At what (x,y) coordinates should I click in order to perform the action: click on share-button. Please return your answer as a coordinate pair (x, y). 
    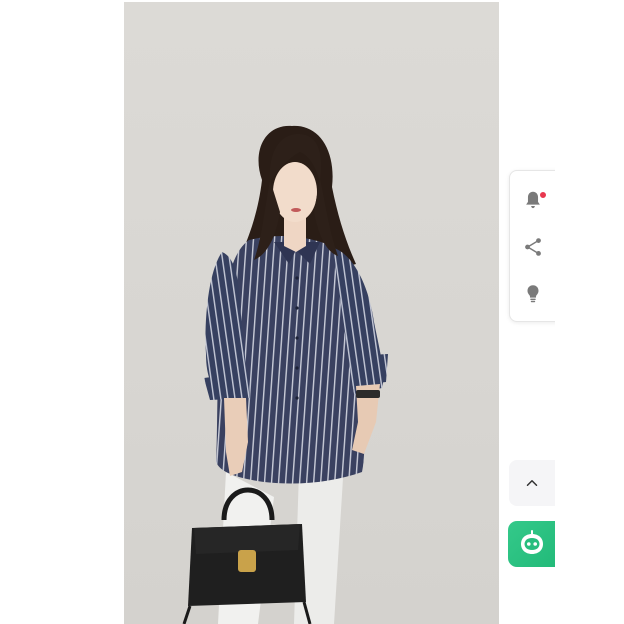
    Looking at the image, I should click on (533, 247).